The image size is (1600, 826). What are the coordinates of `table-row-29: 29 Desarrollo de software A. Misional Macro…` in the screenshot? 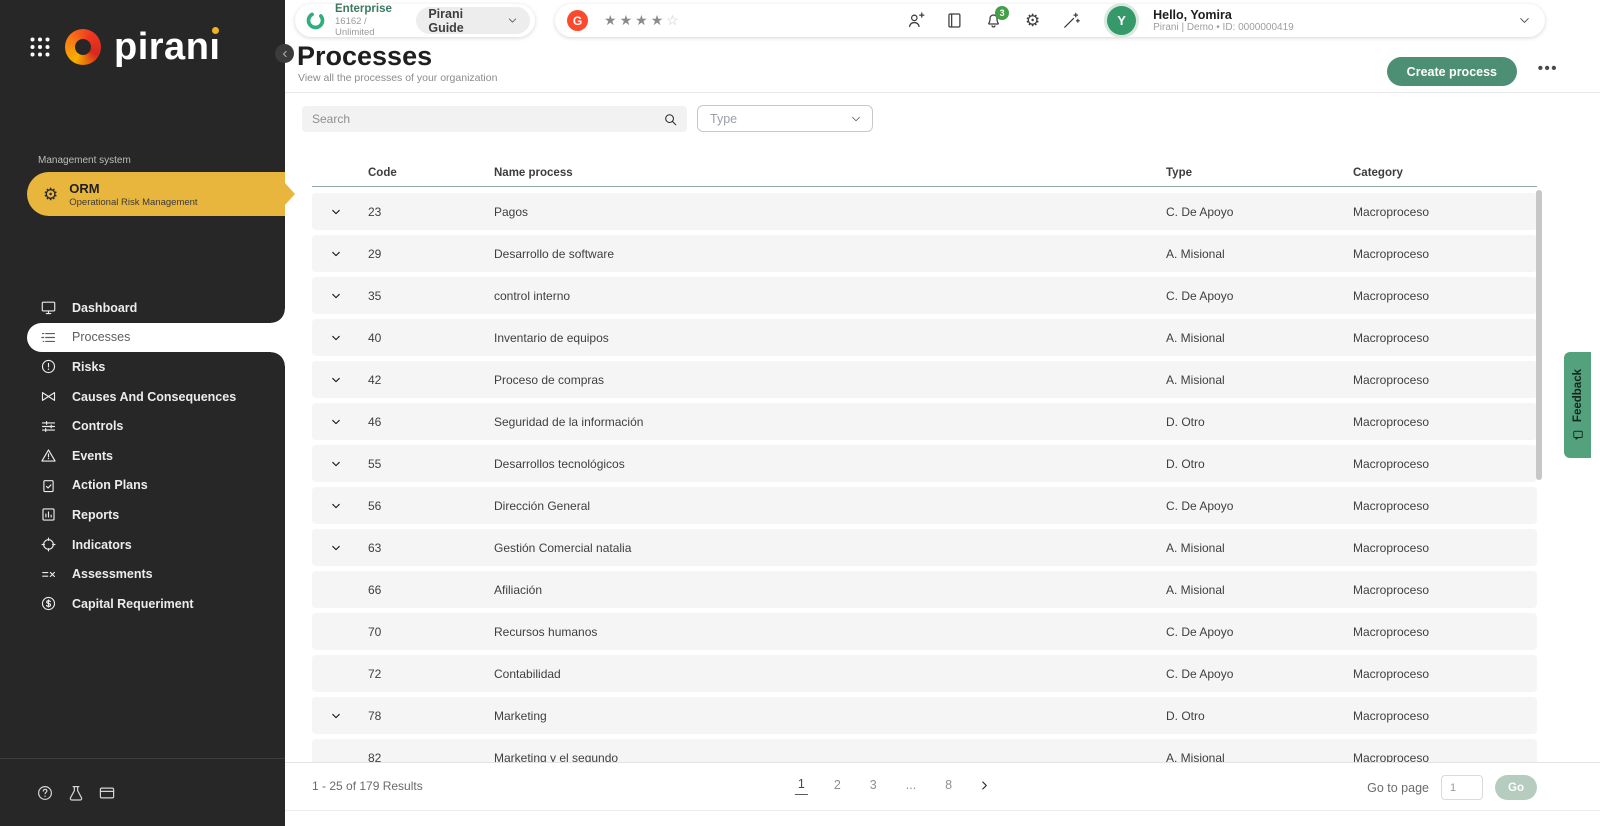 It's located at (924, 253).